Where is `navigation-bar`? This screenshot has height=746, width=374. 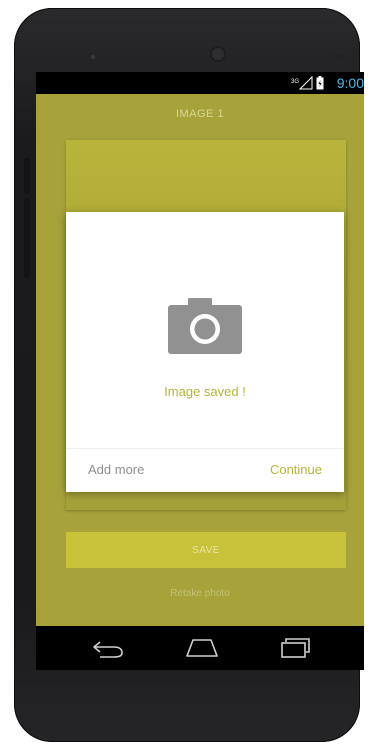 navigation-bar is located at coordinates (200, 648).